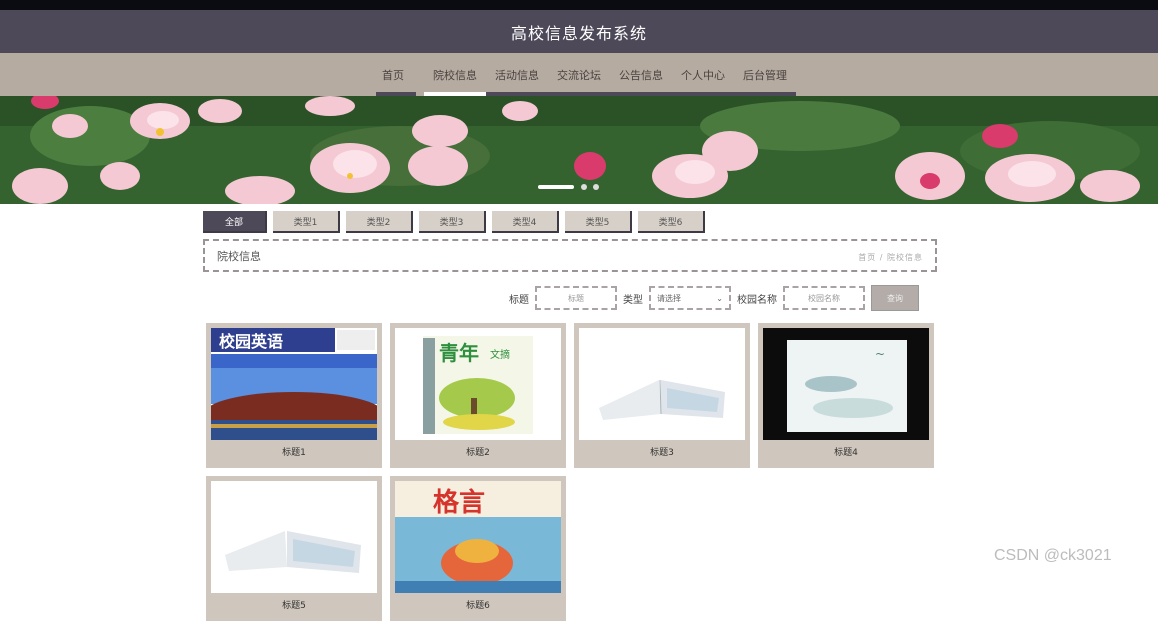 This screenshot has width=1158, height=621. What do you see at coordinates (525, 222) in the screenshot?
I see `filter-type-4: 类型4` at bounding box center [525, 222].